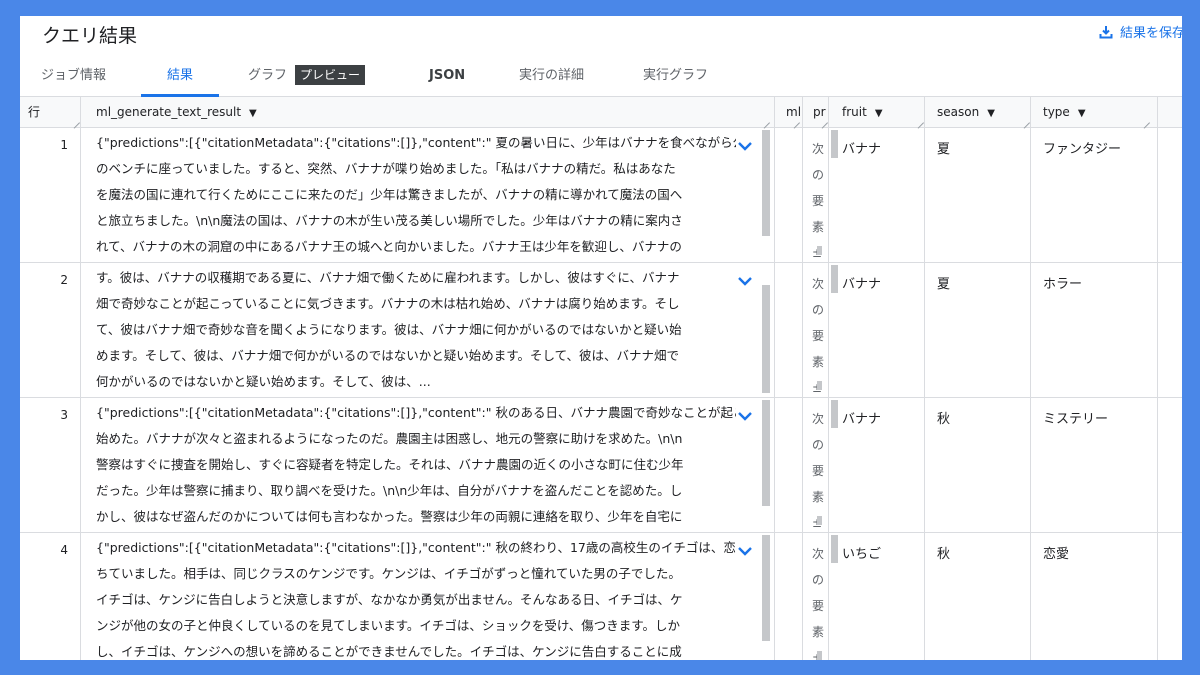 This screenshot has width=1200, height=675. What do you see at coordinates (64, 550) in the screenshot?
I see `row-number: 4` at bounding box center [64, 550].